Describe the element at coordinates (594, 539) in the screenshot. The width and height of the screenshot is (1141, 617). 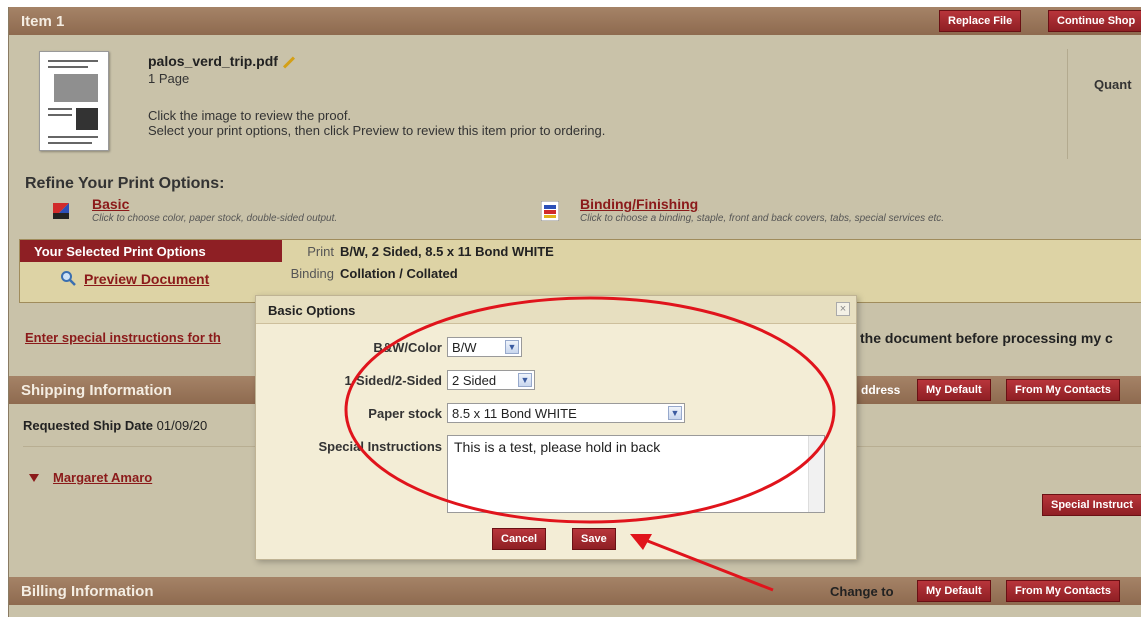
I see `save-button: Save` at that location.